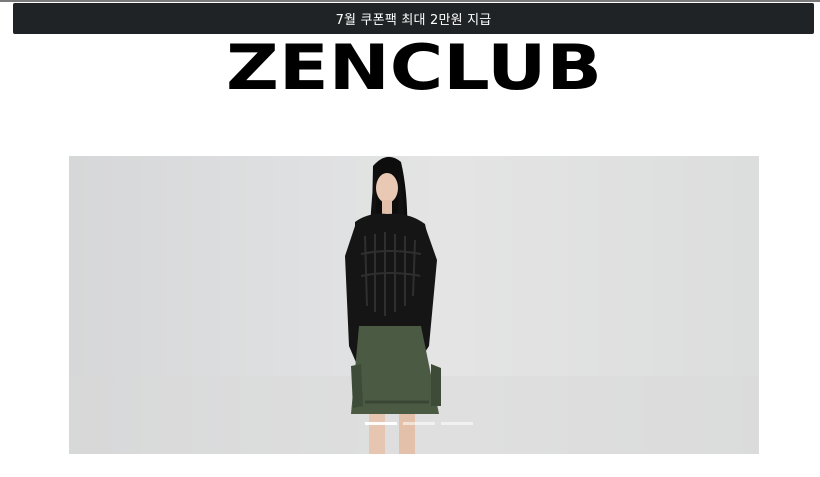  I want to click on logo-wordmark: ZENCLUB, so click(414, 67).